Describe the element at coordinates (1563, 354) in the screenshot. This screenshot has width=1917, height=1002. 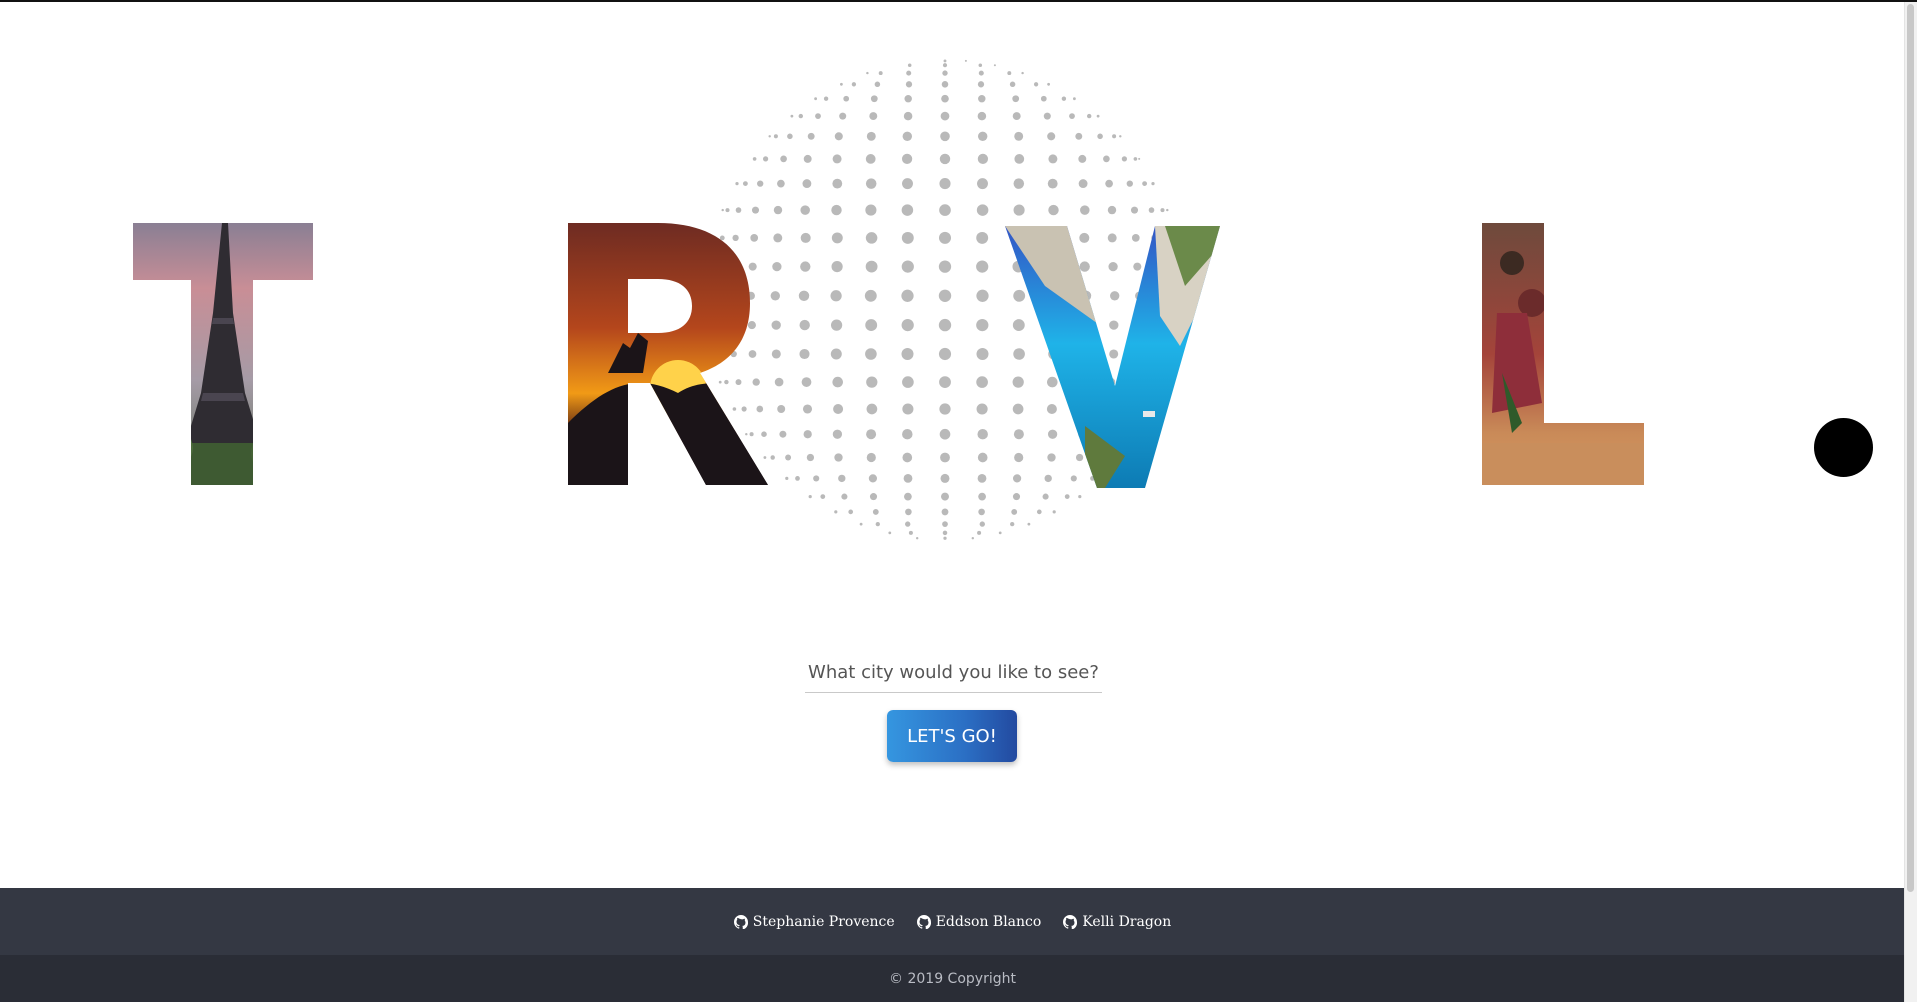
I see `letter-l` at that location.